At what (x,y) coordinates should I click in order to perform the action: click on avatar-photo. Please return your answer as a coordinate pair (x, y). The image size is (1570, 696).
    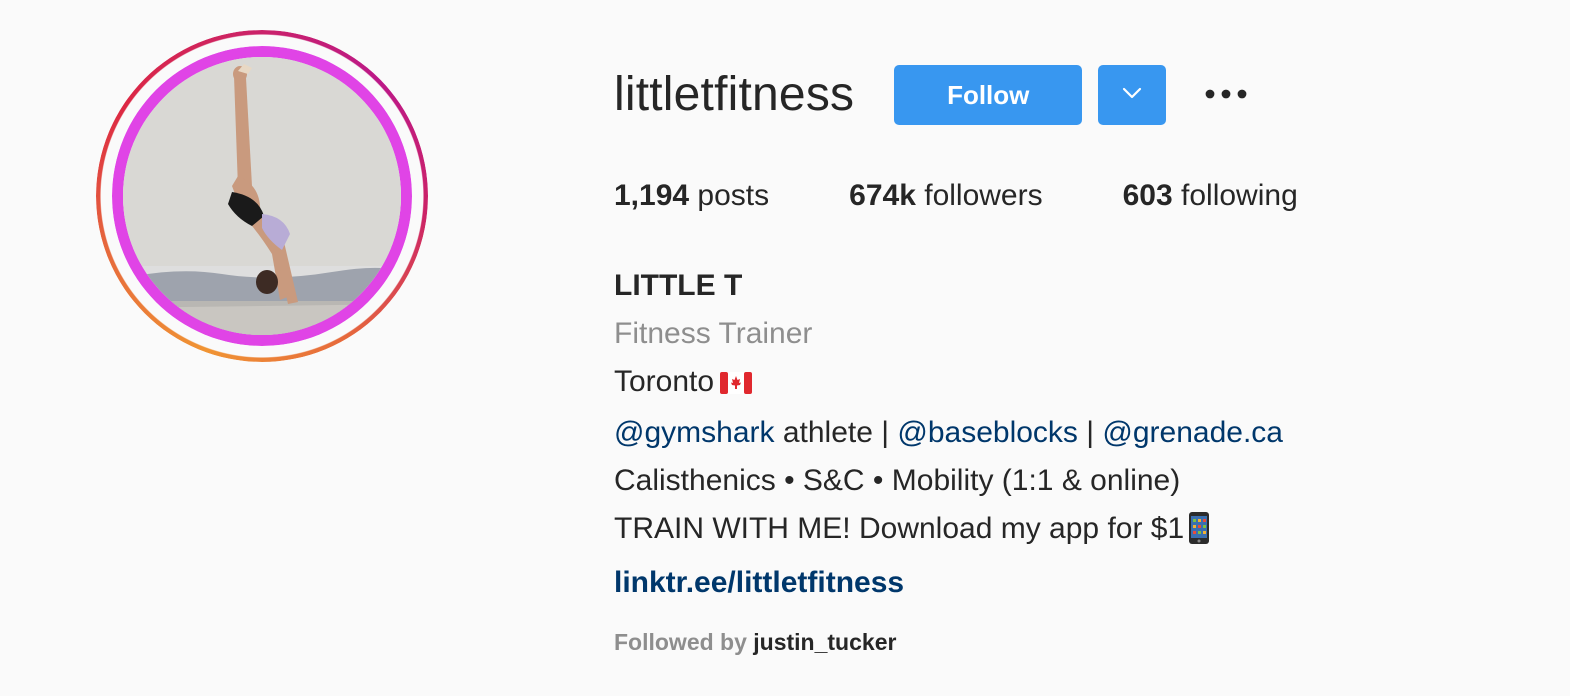
    Looking at the image, I should click on (262, 196).